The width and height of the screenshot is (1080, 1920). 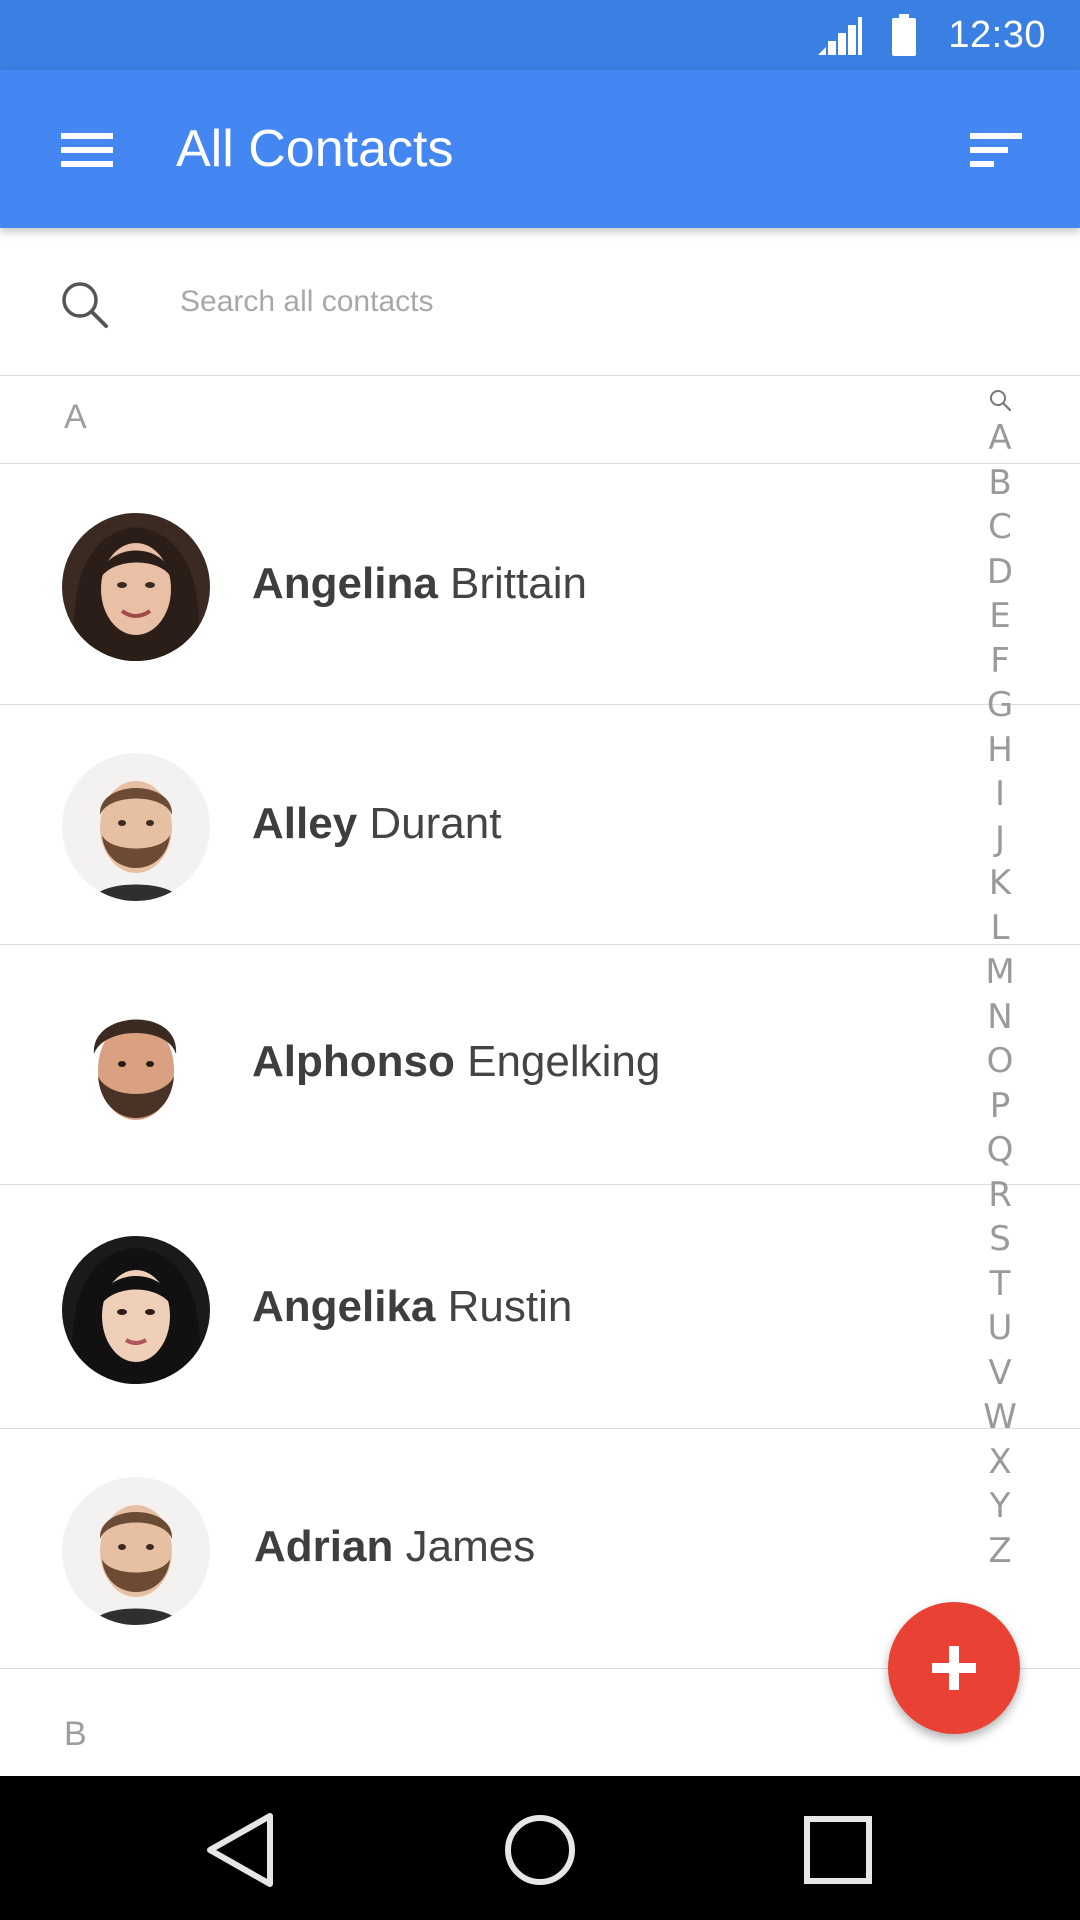 I want to click on section-letter: B, so click(x=75, y=1734).